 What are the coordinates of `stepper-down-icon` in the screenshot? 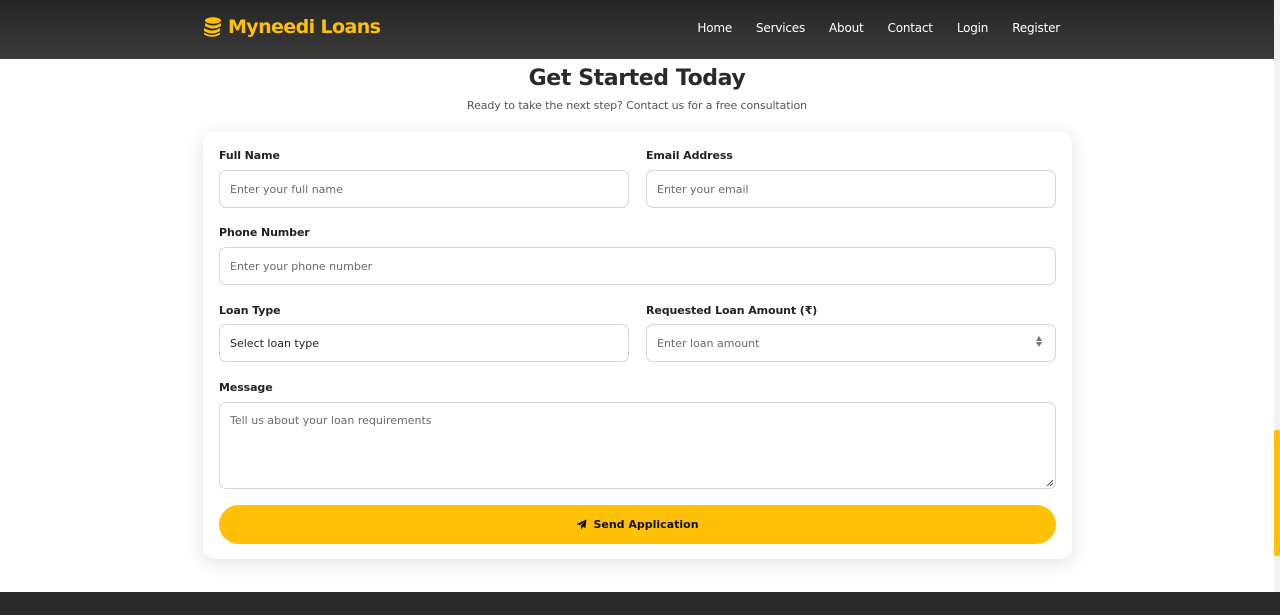 It's located at (1039, 344).